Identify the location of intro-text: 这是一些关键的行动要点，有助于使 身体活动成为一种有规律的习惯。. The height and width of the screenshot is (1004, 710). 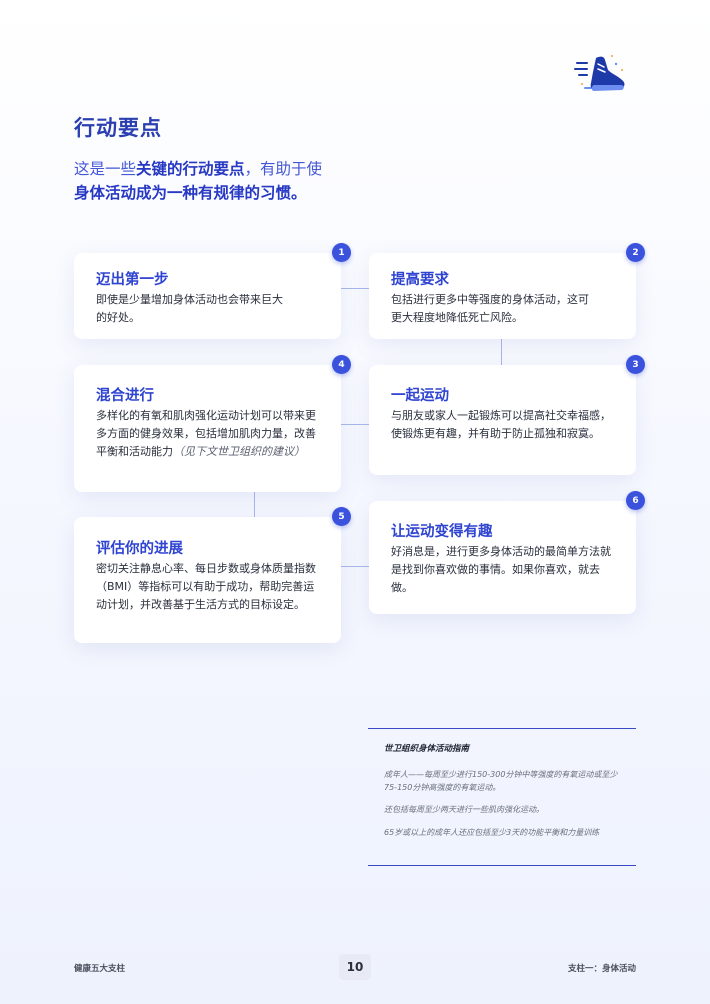
(198, 181).